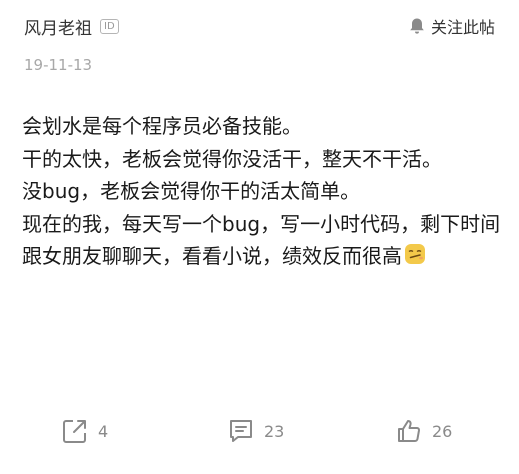 This screenshot has width=519, height=474. I want to click on author-area: 风月老祖 ID, so click(71, 26).